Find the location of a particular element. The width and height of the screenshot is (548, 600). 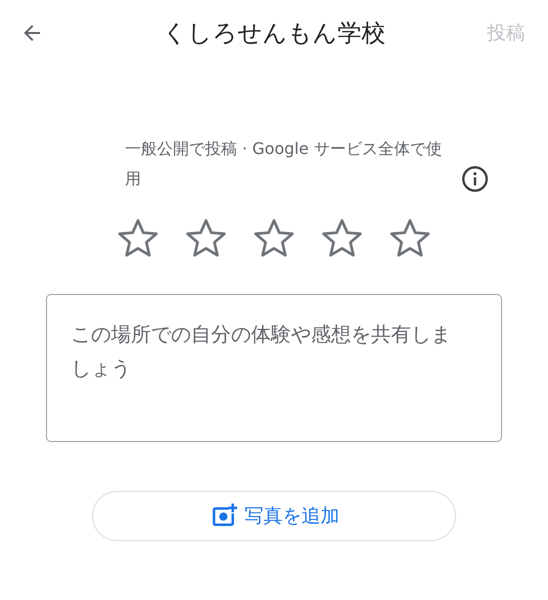

add-photo-button: 写真を追加 is located at coordinates (274, 516).